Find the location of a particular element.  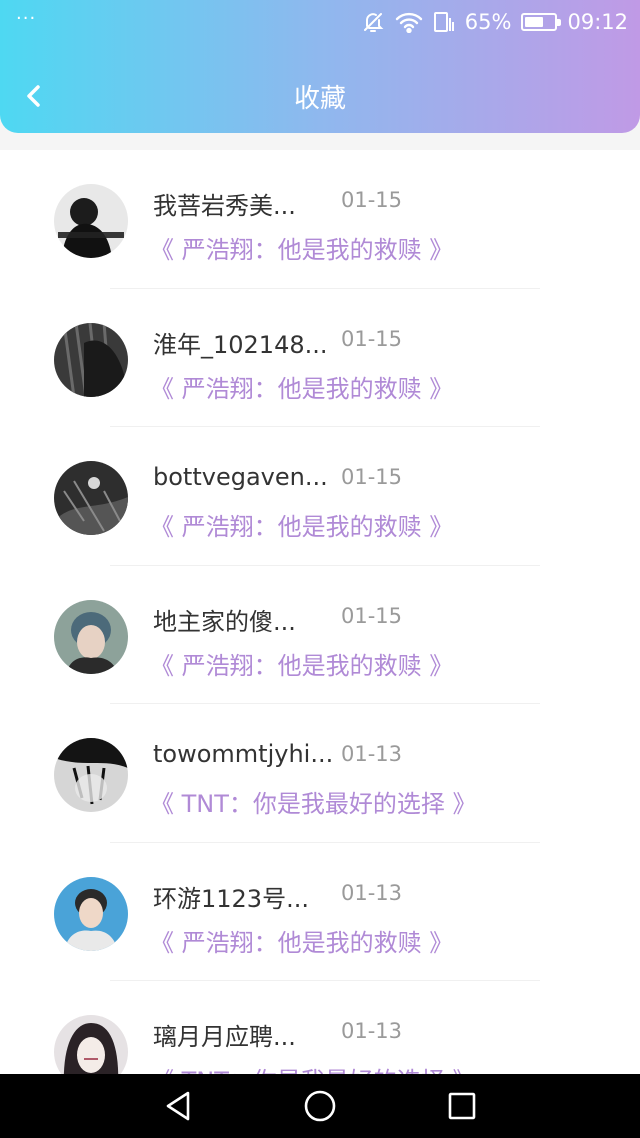

nav-home-button is located at coordinates (320, 1106).